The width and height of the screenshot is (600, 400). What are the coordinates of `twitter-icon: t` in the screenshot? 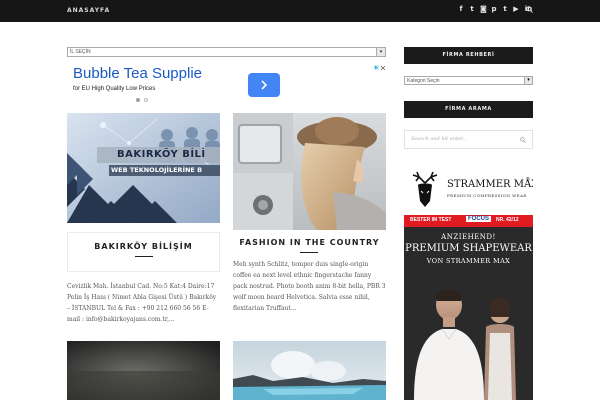 It's located at (472, 9).